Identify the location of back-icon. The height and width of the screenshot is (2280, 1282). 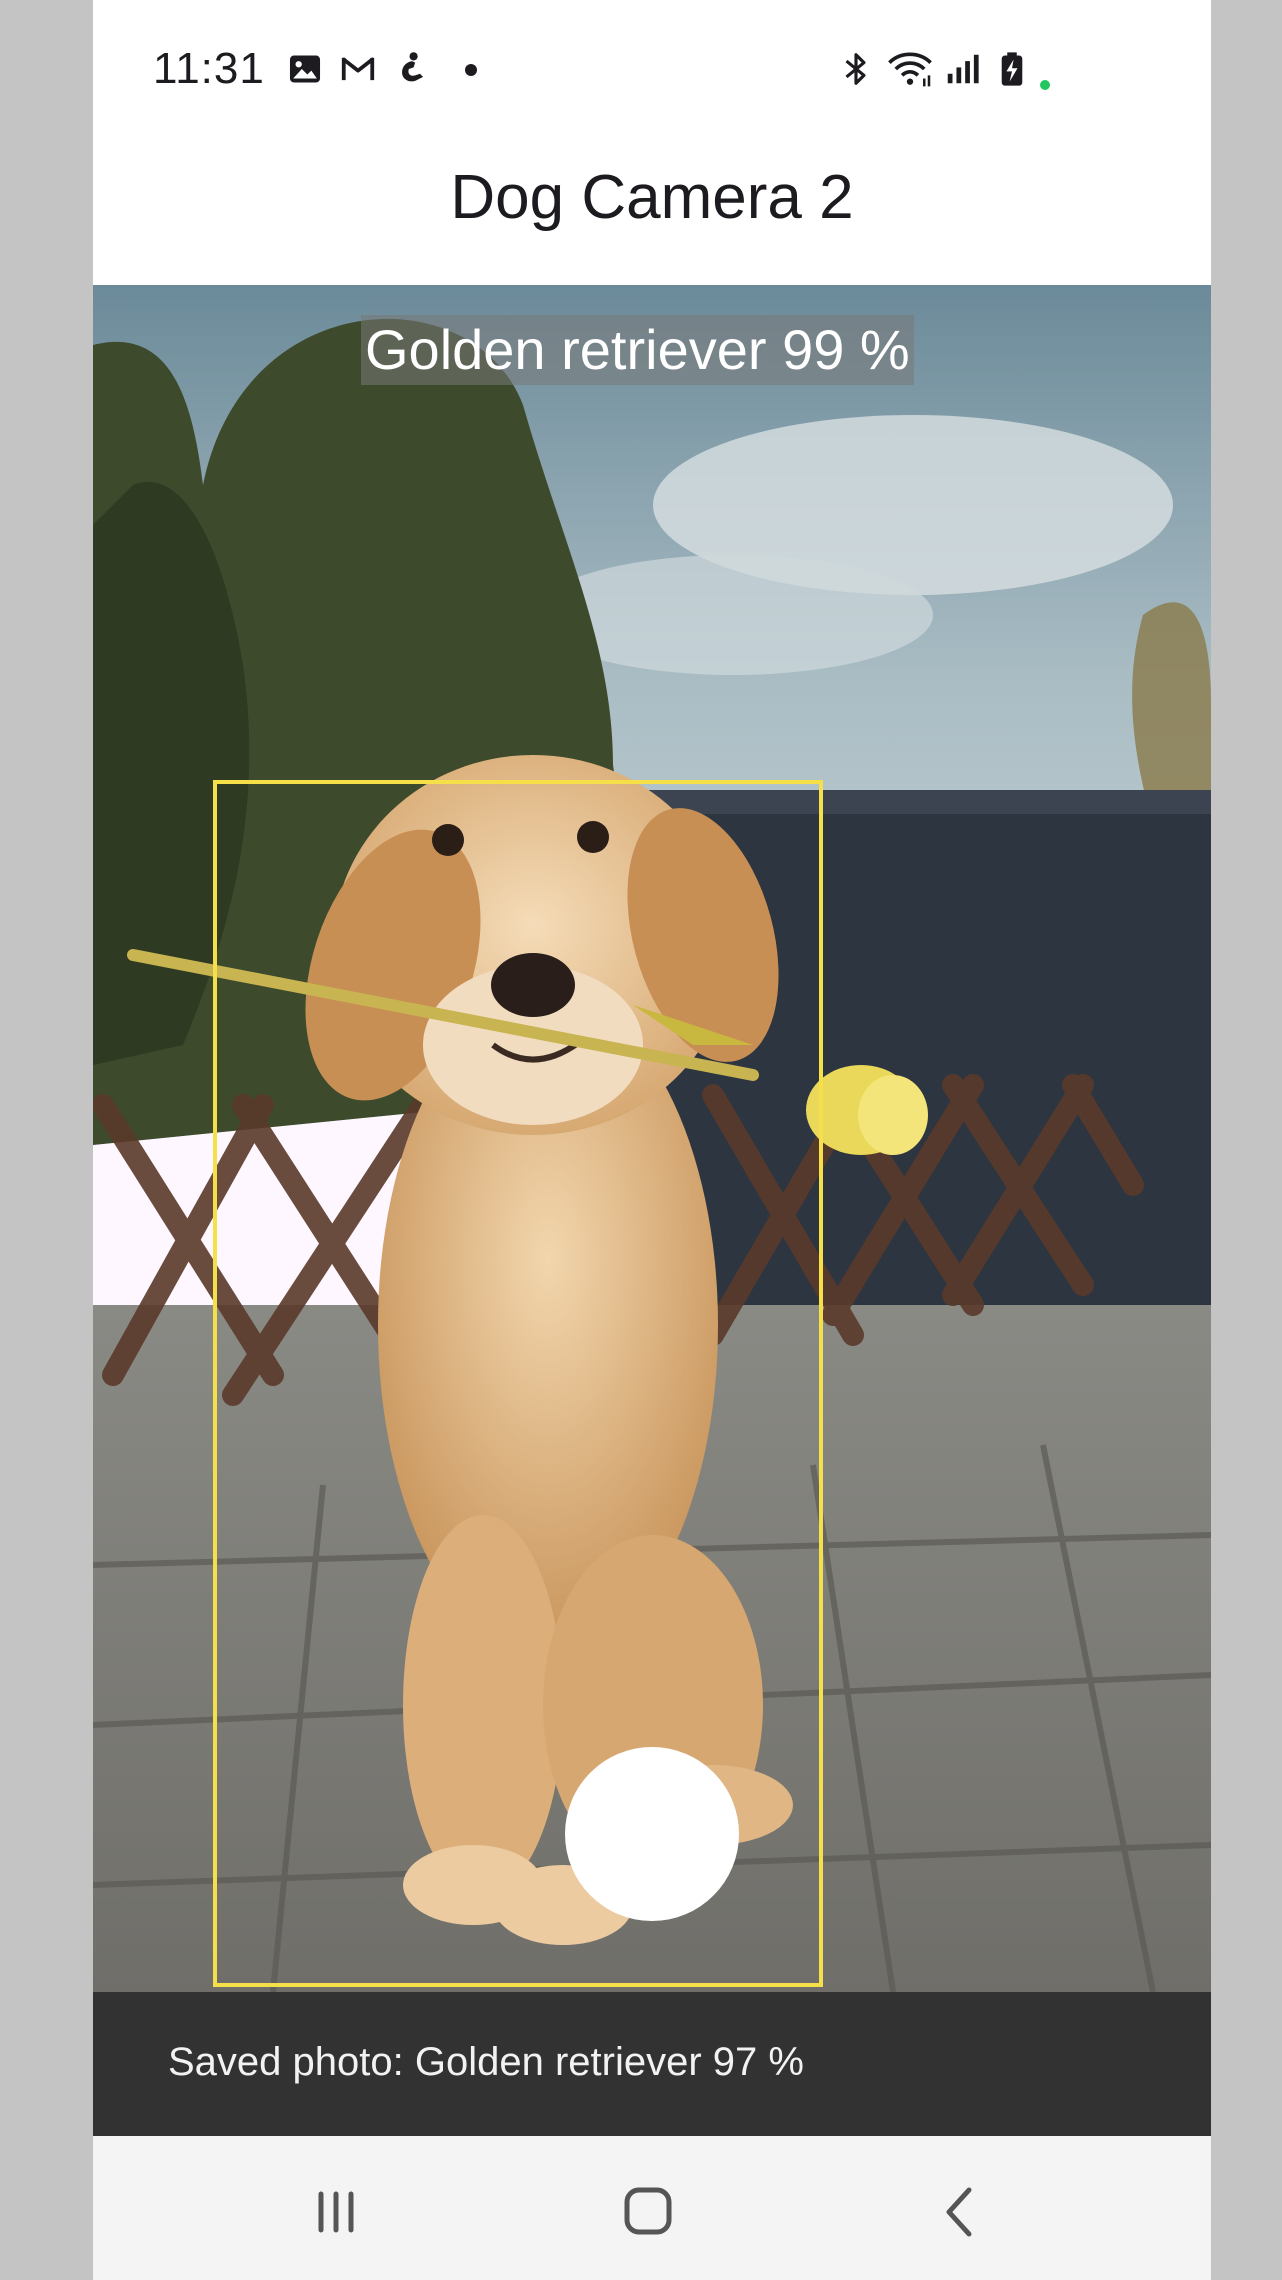
(959, 2212).